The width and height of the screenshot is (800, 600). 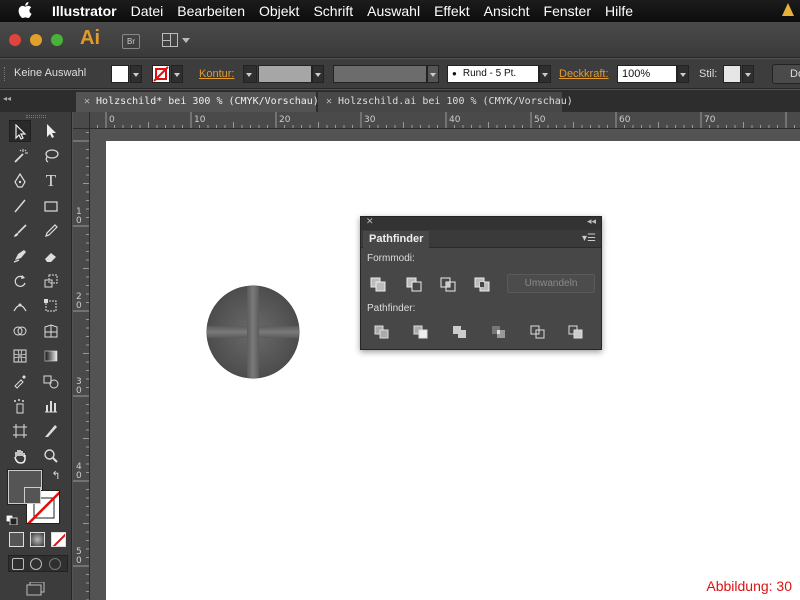 What do you see at coordinates (51, 256) in the screenshot?
I see `eraser-tool` at bounding box center [51, 256].